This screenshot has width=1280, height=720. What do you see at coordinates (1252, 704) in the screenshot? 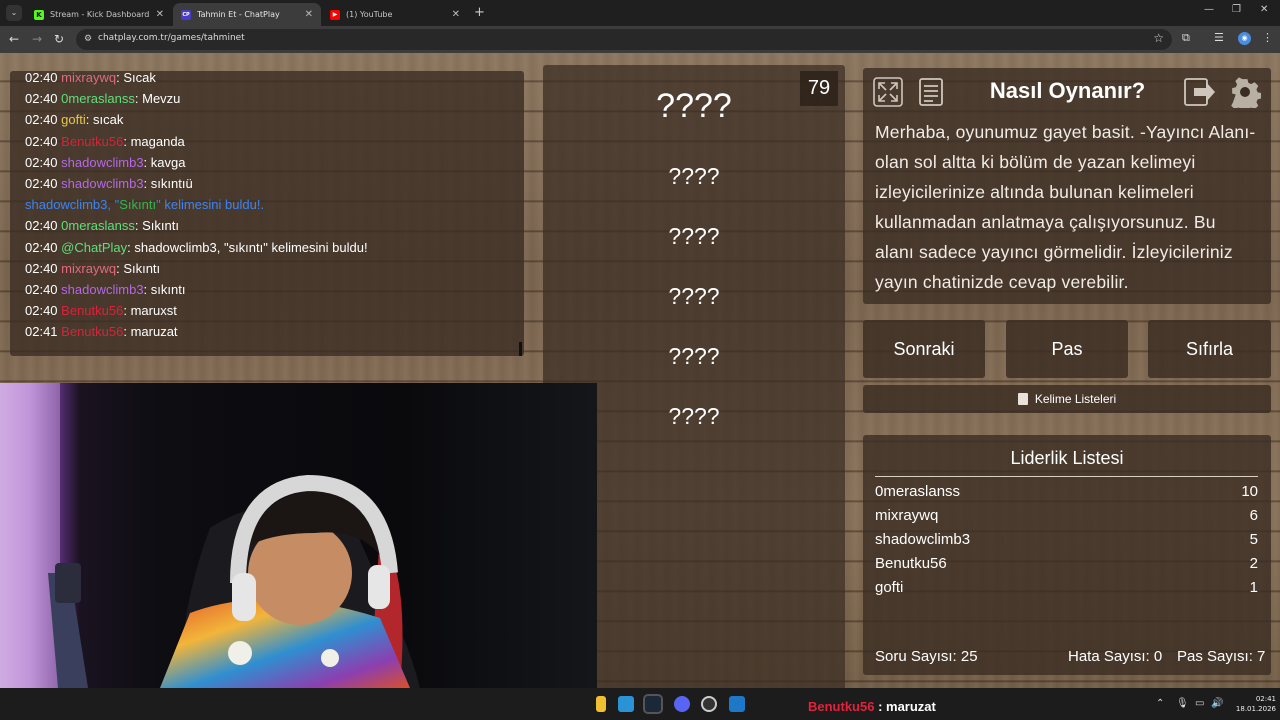
I see `system-clock: 02:41 18.01.2026` at bounding box center [1252, 704].